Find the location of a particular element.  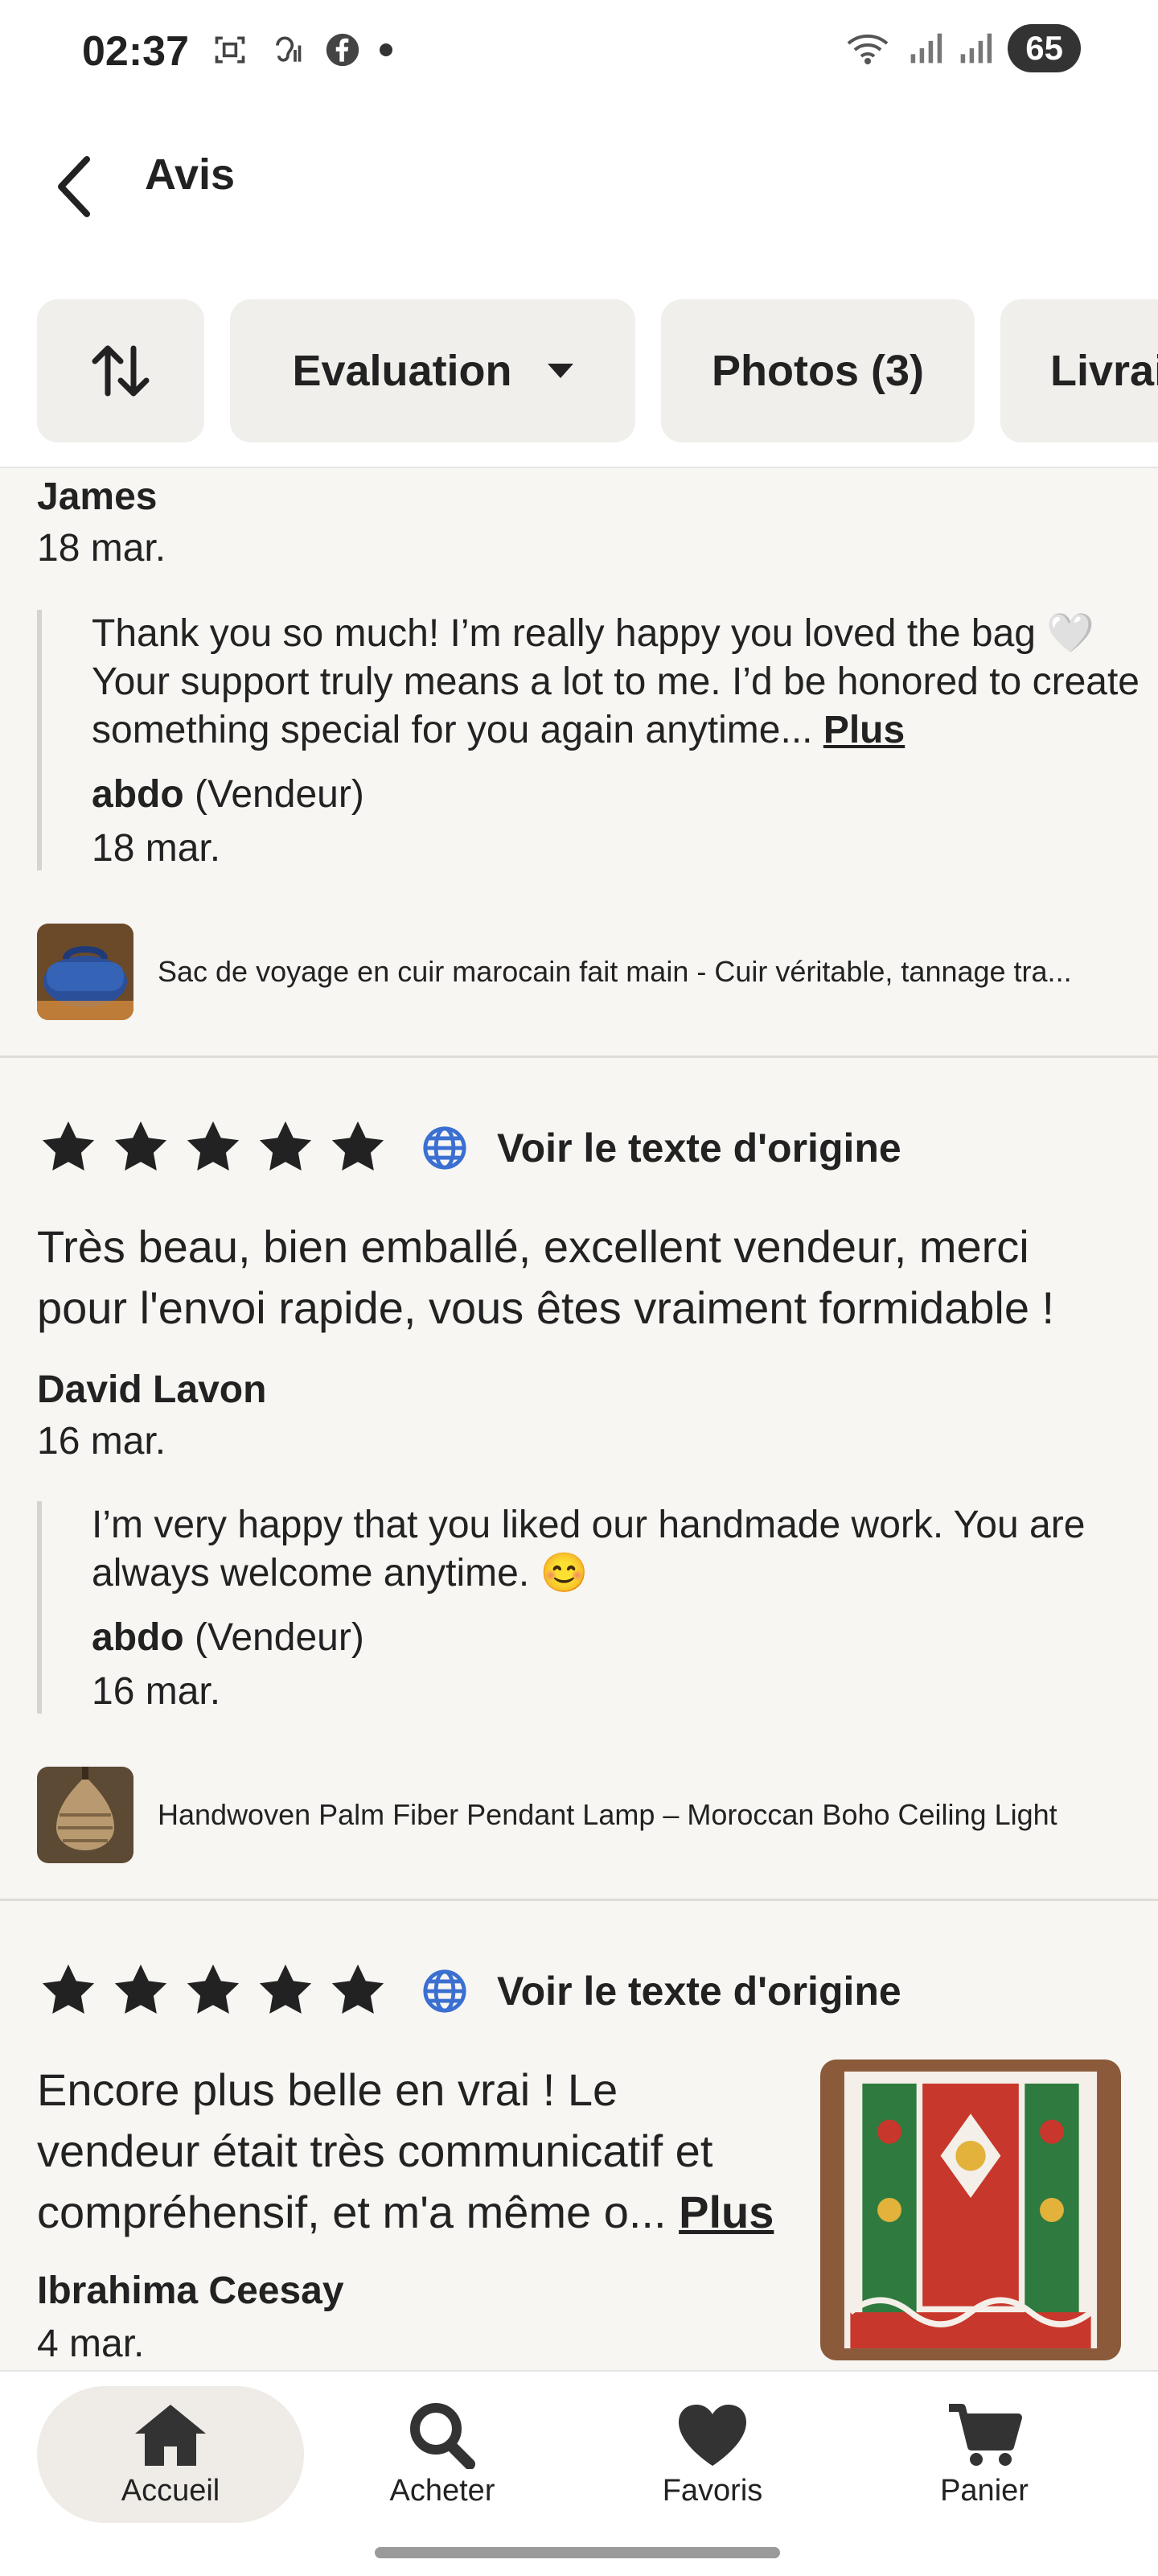

nav-favorites: Favoris is located at coordinates (712, 2454).